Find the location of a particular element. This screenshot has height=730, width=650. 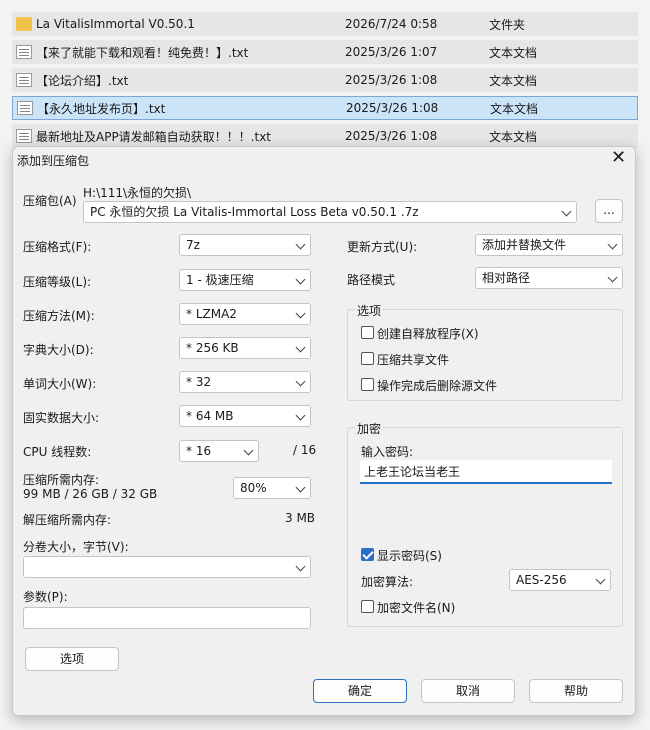

update-mode-label: 更新方式(U): is located at coordinates (382, 247).